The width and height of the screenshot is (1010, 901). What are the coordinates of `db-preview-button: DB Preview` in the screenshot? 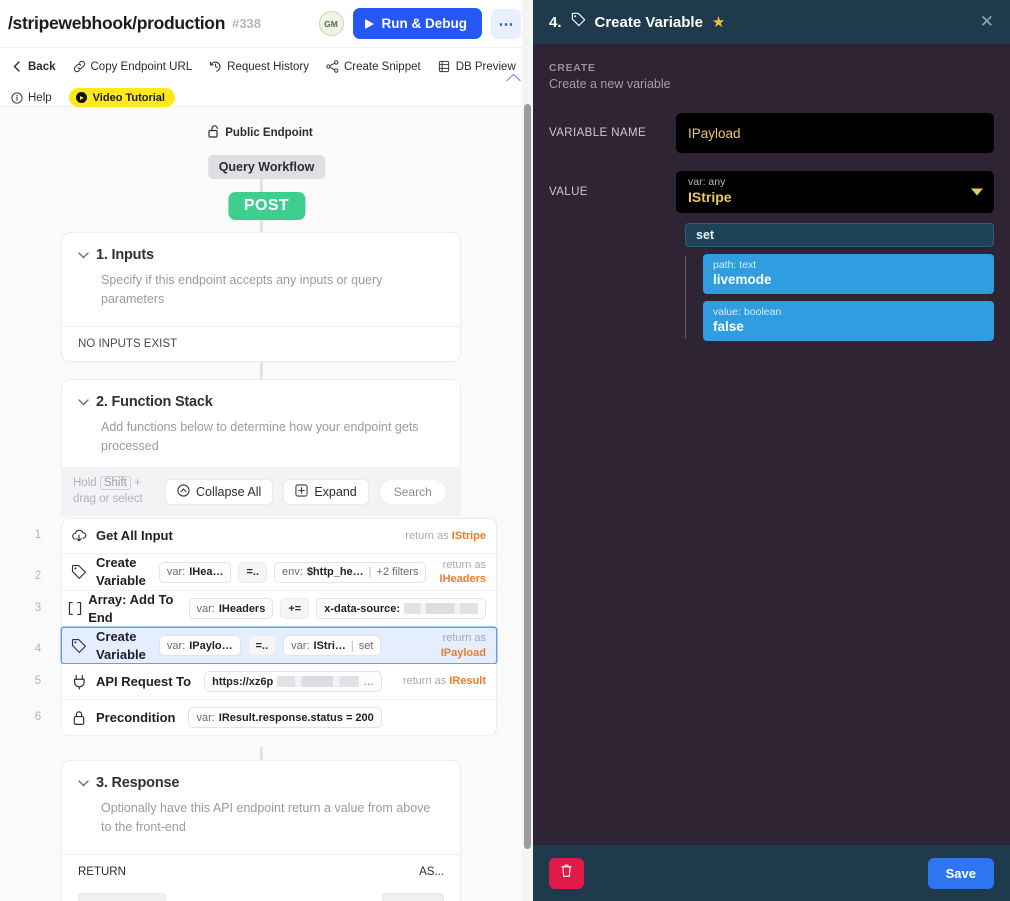 It's located at (477, 66).